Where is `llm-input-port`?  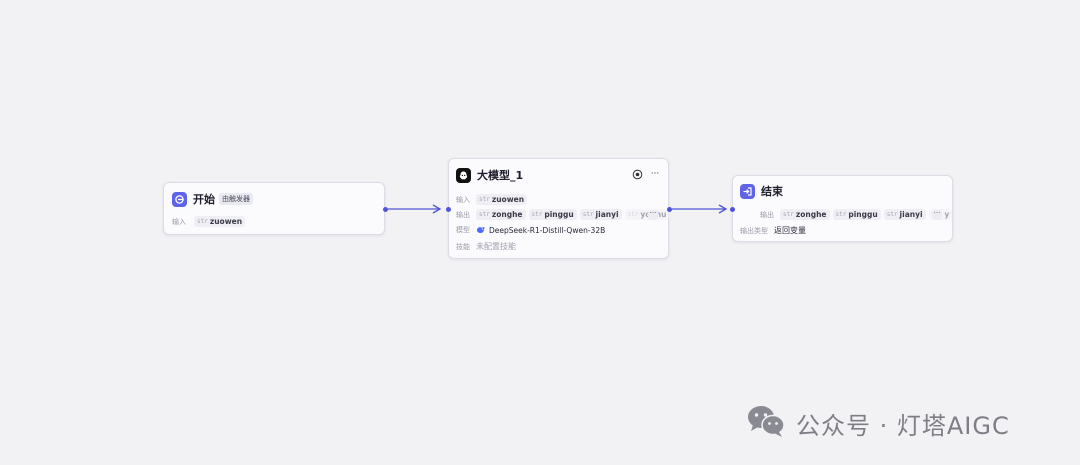
llm-input-port is located at coordinates (448, 209).